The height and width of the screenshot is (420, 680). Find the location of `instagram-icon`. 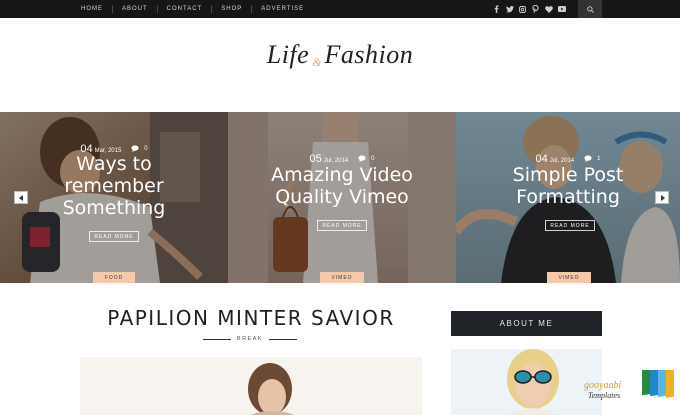

instagram-icon is located at coordinates (522, 9).